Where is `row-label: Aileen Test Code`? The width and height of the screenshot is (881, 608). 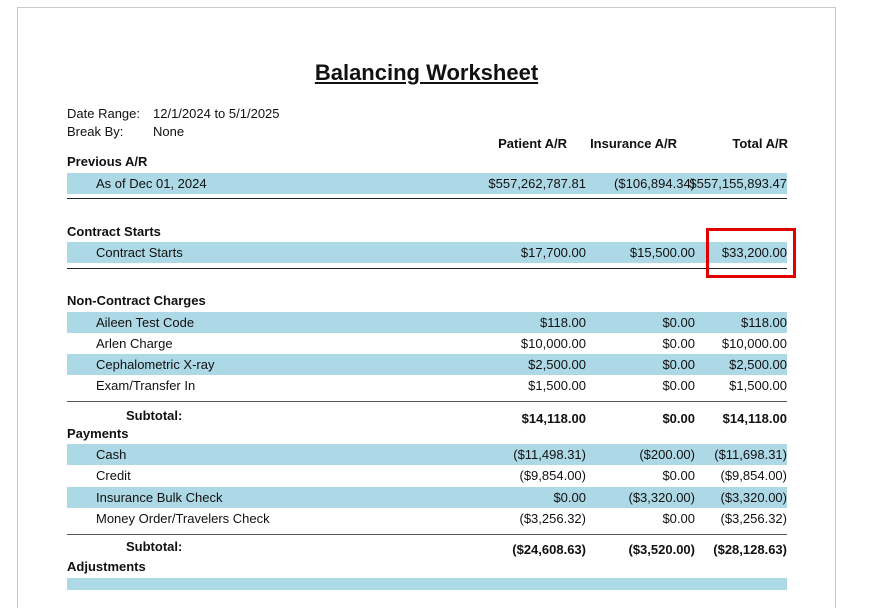
row-label: Aileen Test Code is located at coordinates (145, 322).